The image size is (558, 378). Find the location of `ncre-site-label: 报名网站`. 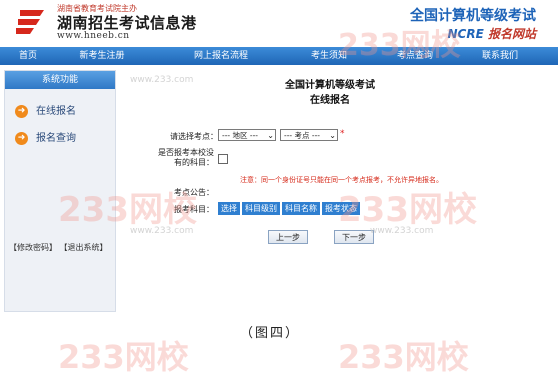

ncre-site-label: 报名网站 is located at coordinates (511, 34).